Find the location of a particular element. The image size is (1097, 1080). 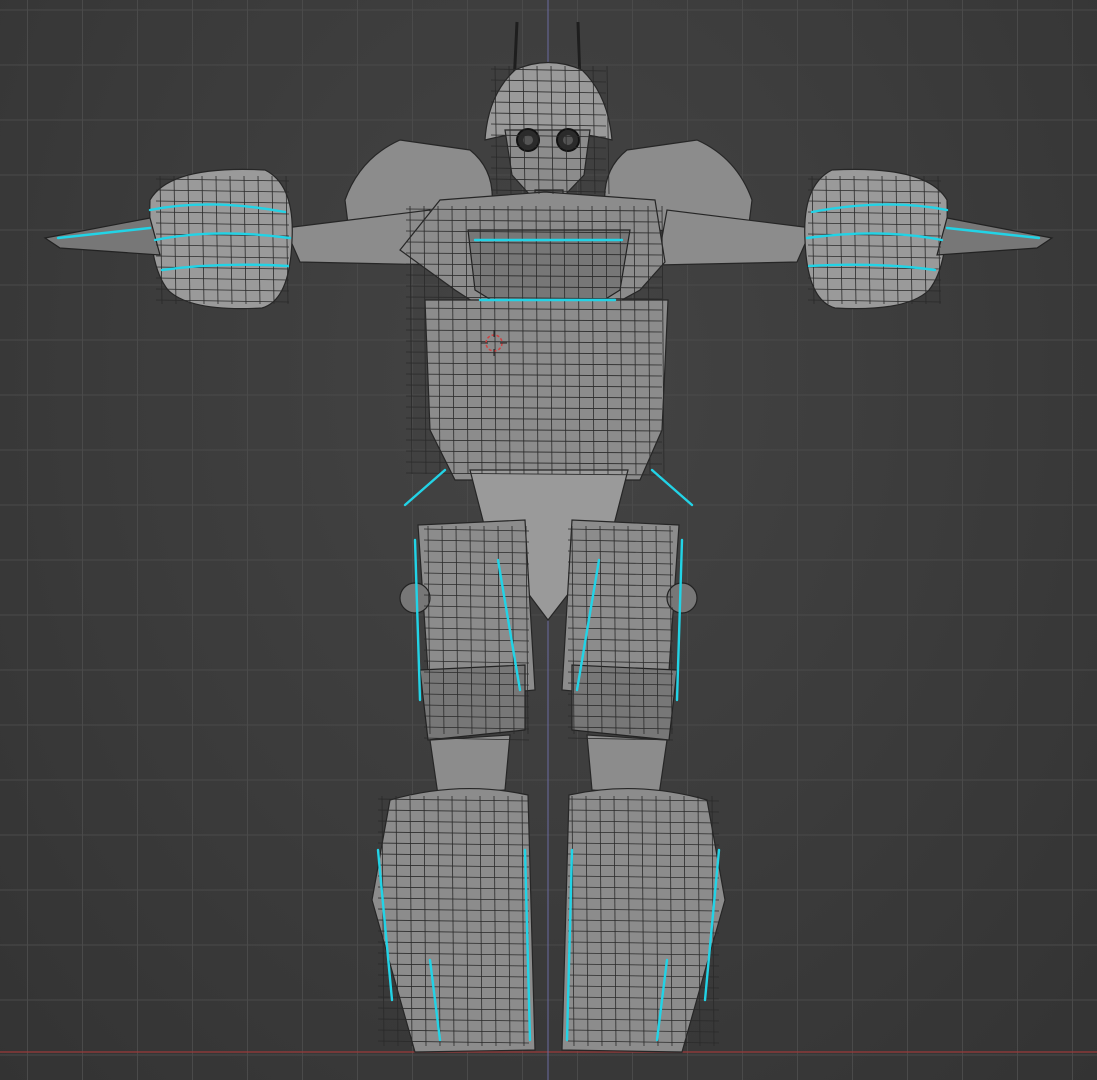

left-knee is located at coordinates (470, 765).